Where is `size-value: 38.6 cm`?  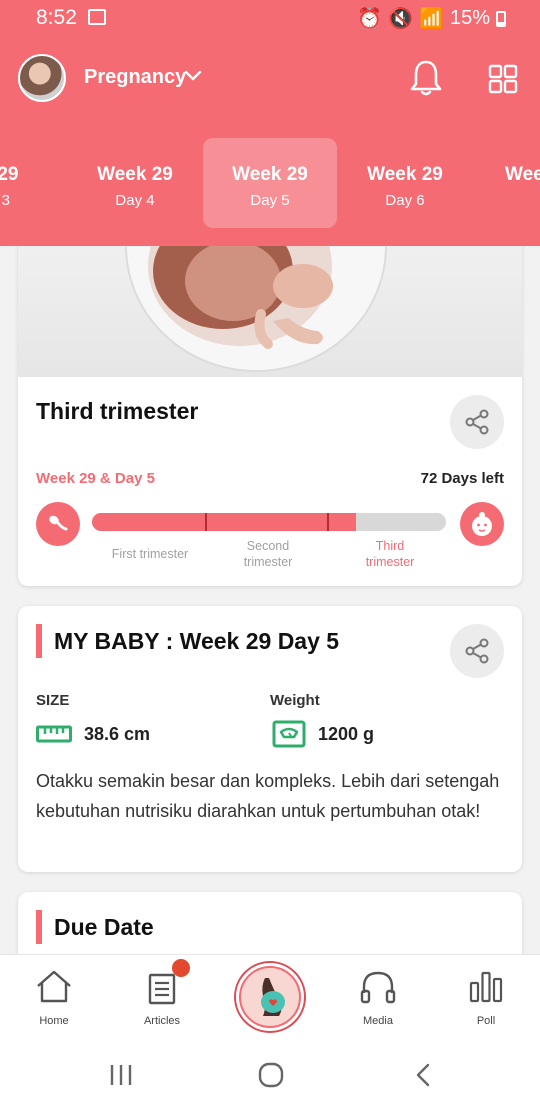
size-value: 38.6 cm is located at coordinates (117, 734).